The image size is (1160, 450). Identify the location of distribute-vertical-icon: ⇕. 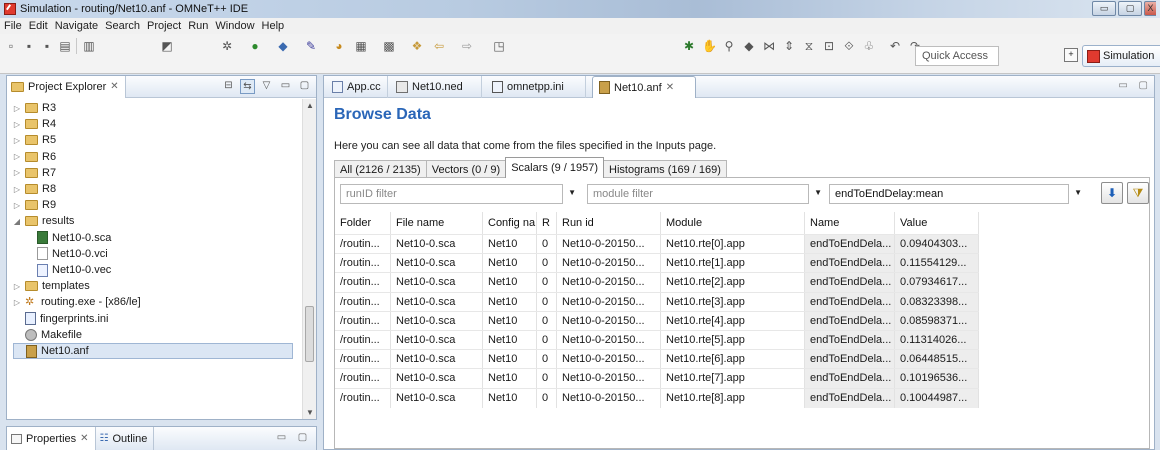
(789, 46).